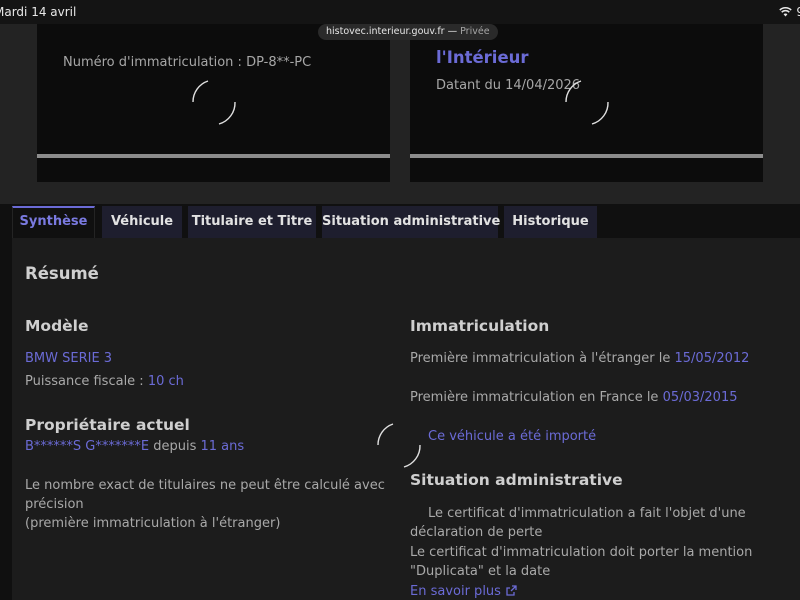  I want to click on learn-more-link: En savoir plus, so click(463, 591).